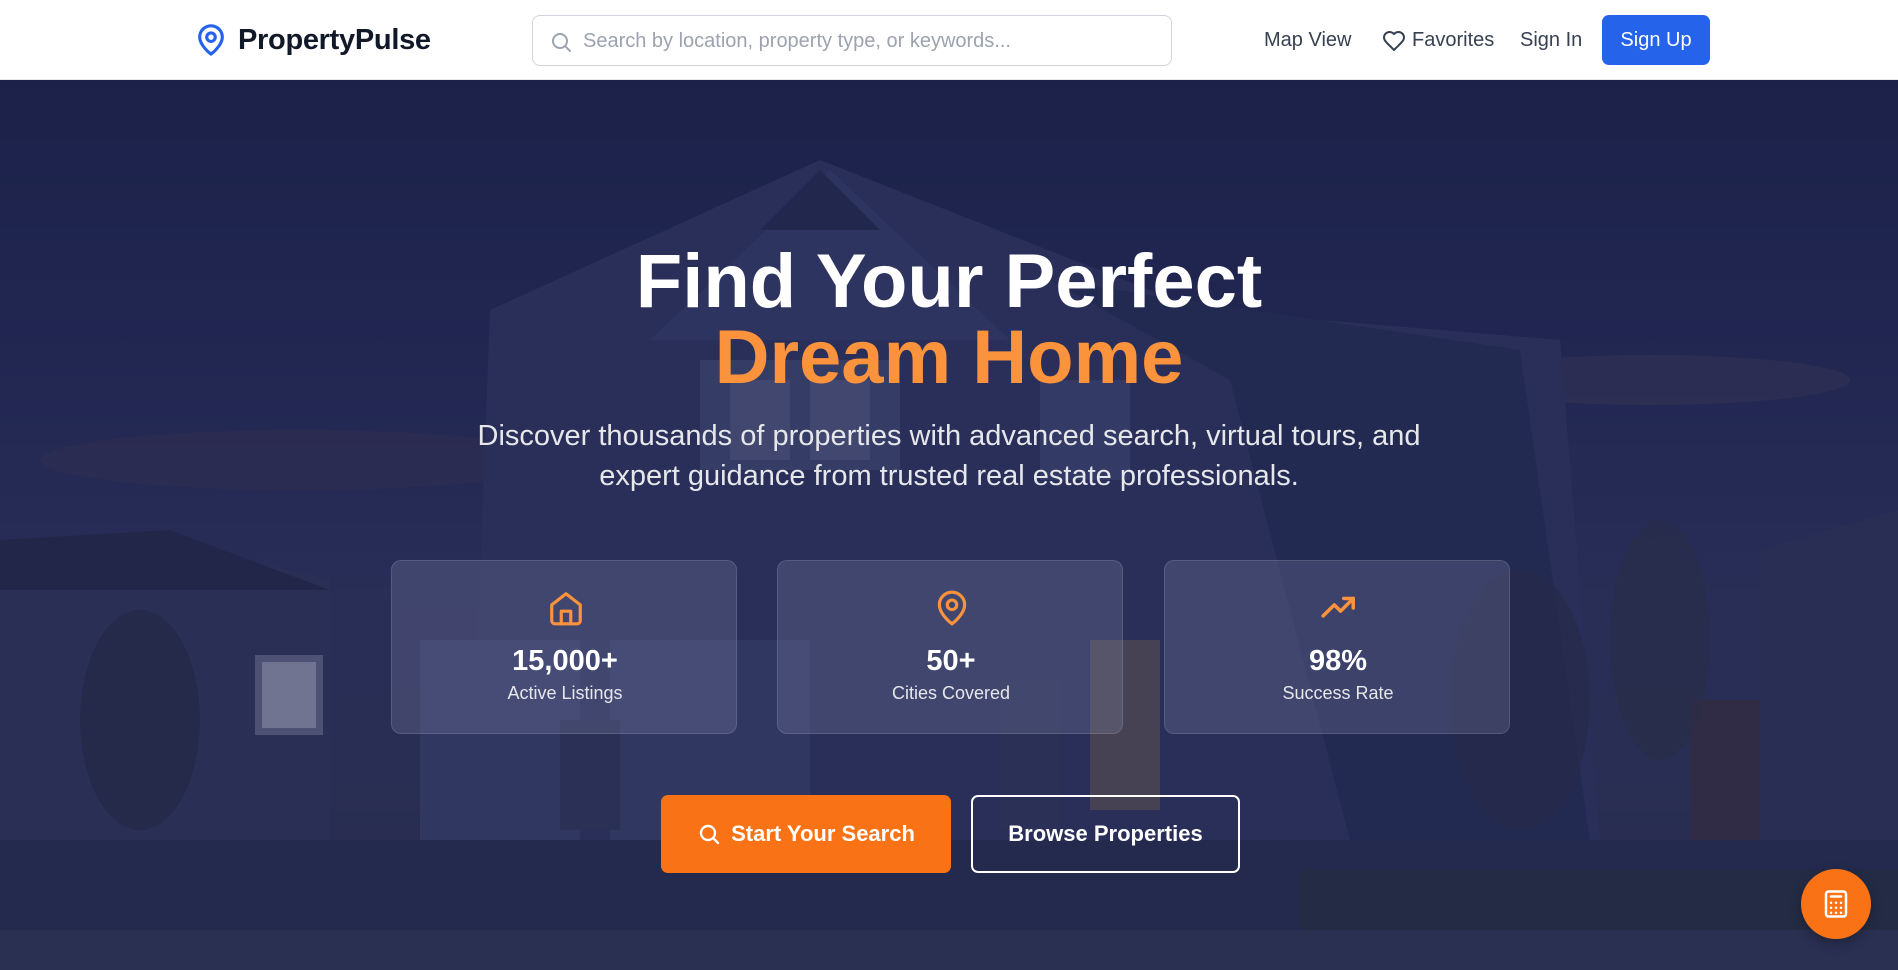 This screenshot has height=970, width=1898. What do you see at coordinates (1338, 661) in the screenshot?
I see `stat-value: 98%` at bounding box center [1338, 661].